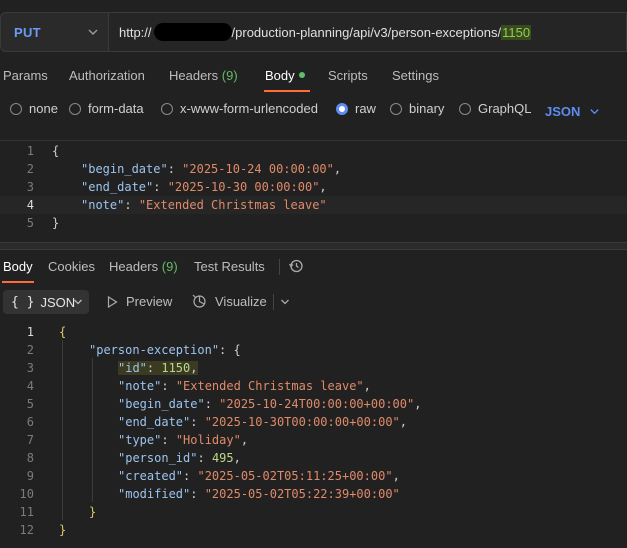  I want to click on radio-label: form-data, so click(116, 108).